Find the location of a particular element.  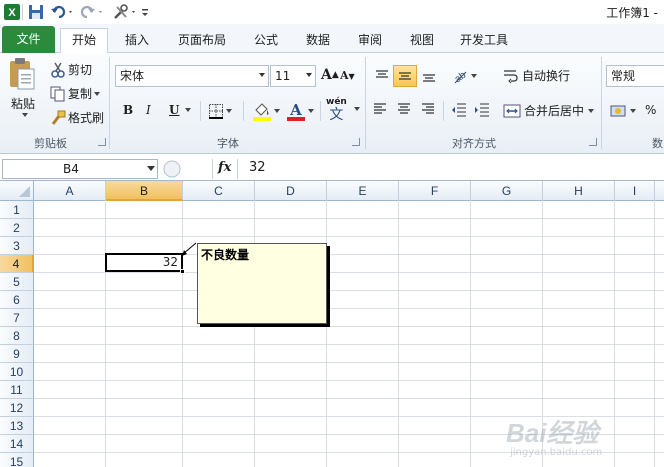

tab-page-layout: 页面布局 is located at coordinates (202, 41).